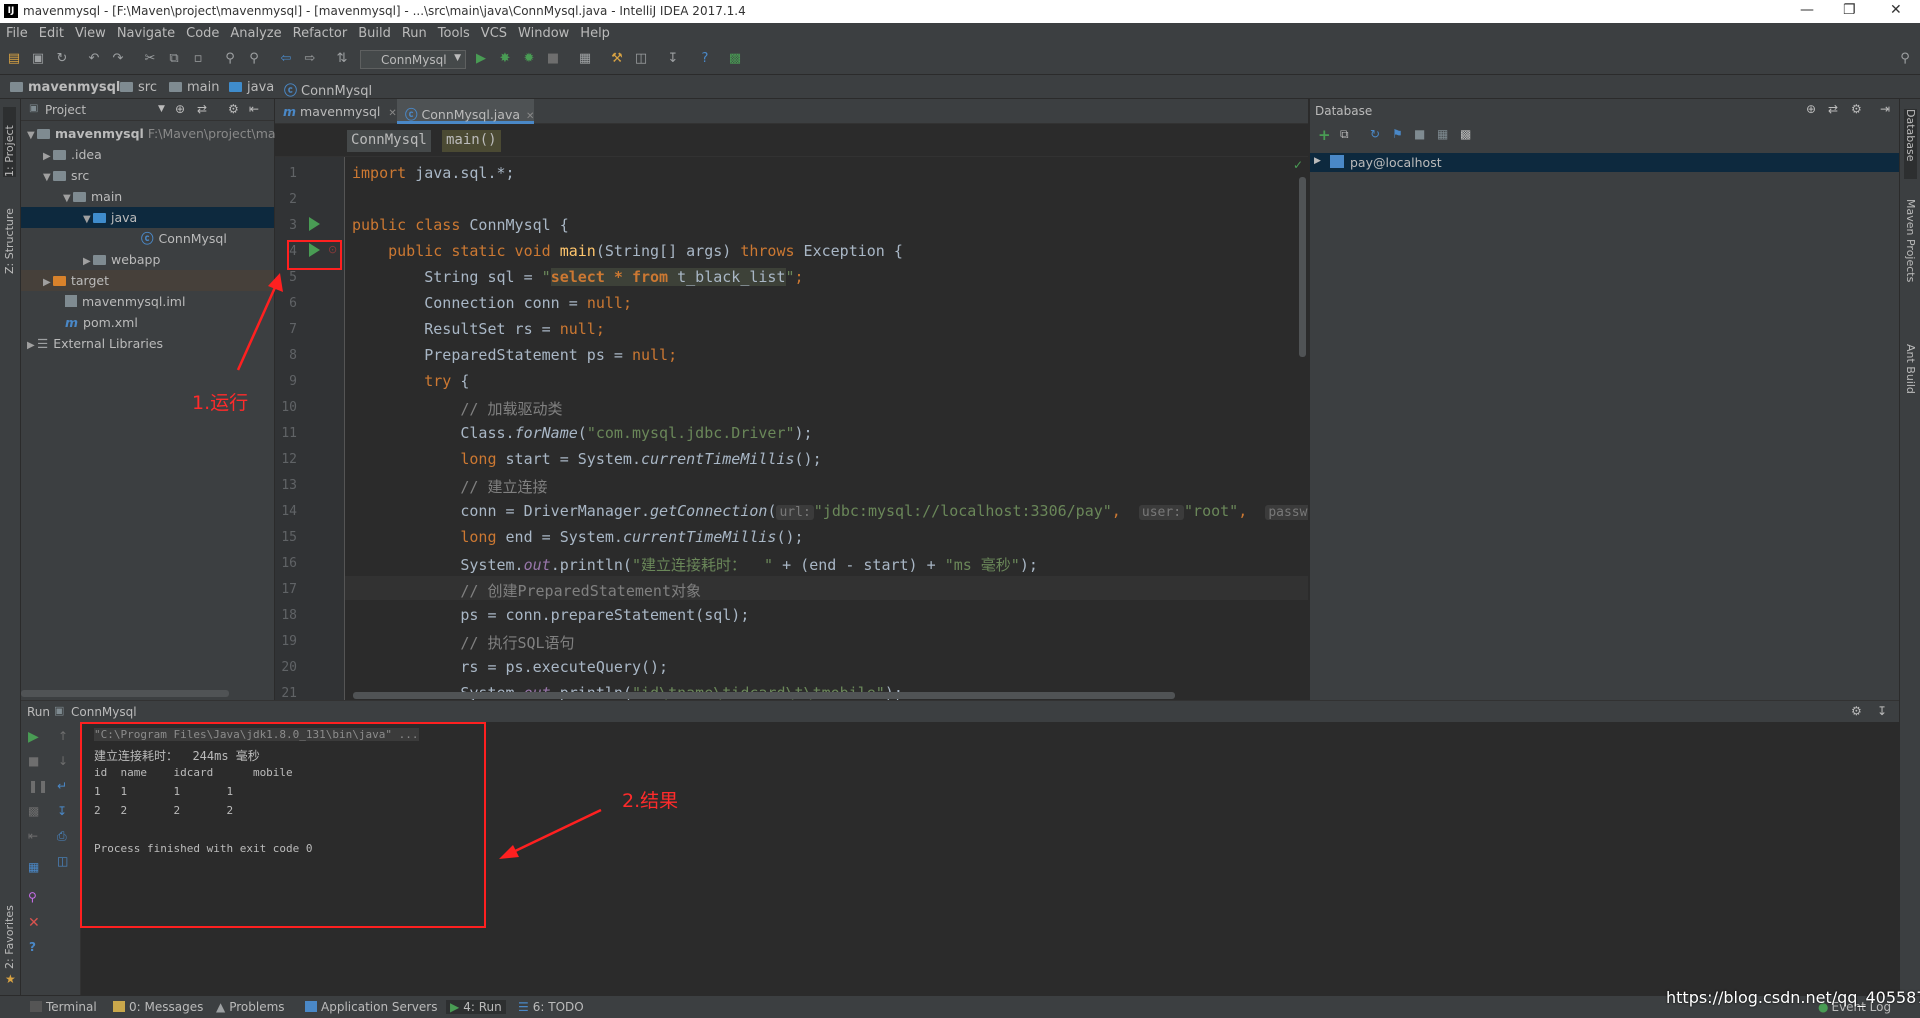 Image resolution: width=1920 pixels, height=1018 pixels. What do you see at coordinates (51, 32) in the screenshot?
I see `menu-edit: Edit` at bounding box center [51, 32].